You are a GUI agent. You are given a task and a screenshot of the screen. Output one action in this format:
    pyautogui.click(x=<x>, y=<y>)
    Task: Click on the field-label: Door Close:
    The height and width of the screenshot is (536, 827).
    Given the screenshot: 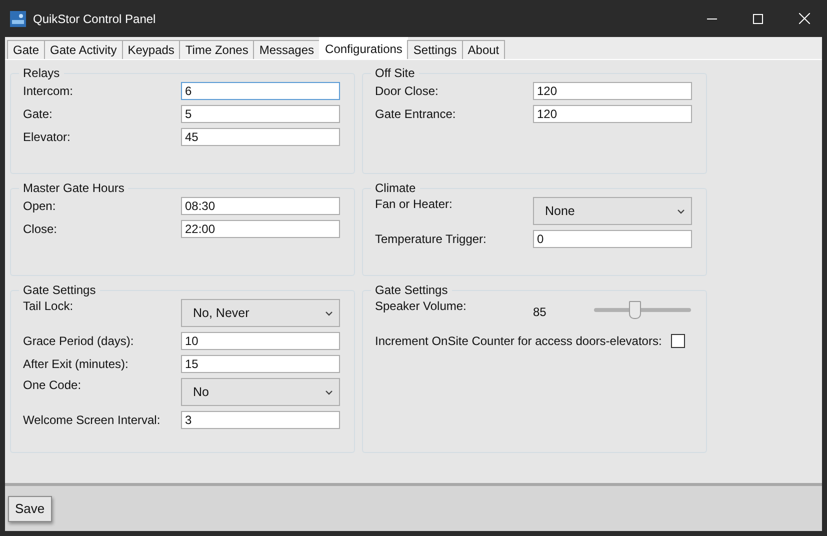 What is the action you would take?
    pyautogui.click(x=407, y=91)
    